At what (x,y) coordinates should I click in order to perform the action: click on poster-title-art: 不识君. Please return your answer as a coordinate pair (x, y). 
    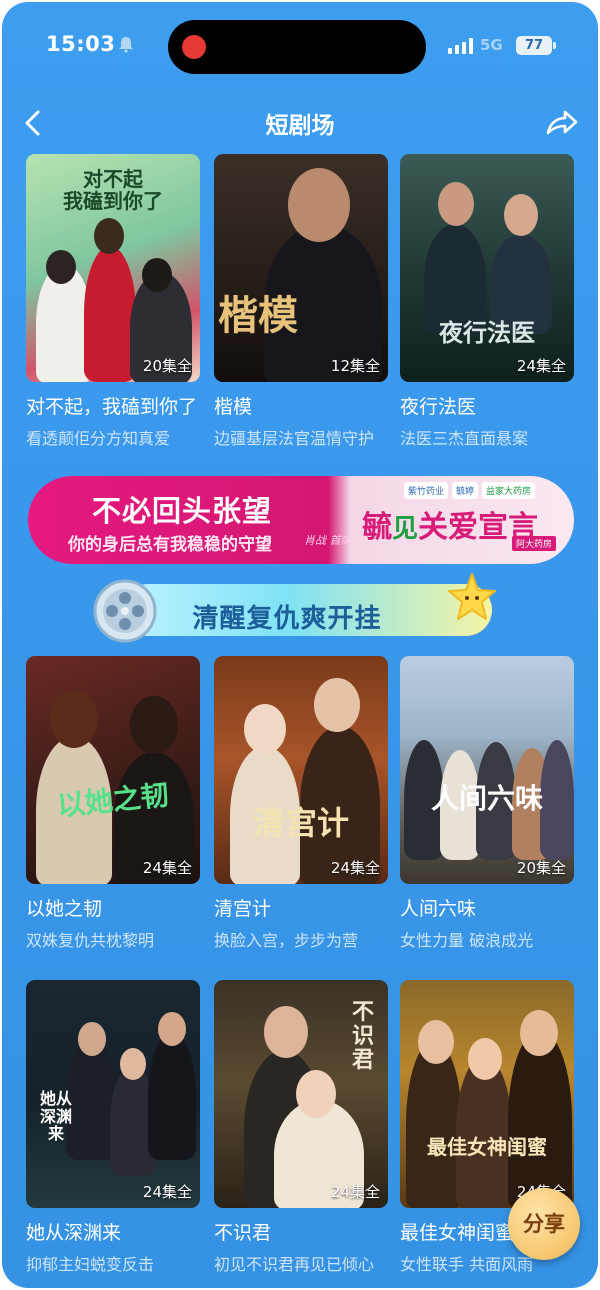
    Looking at the image, I should click on (362, 1036).